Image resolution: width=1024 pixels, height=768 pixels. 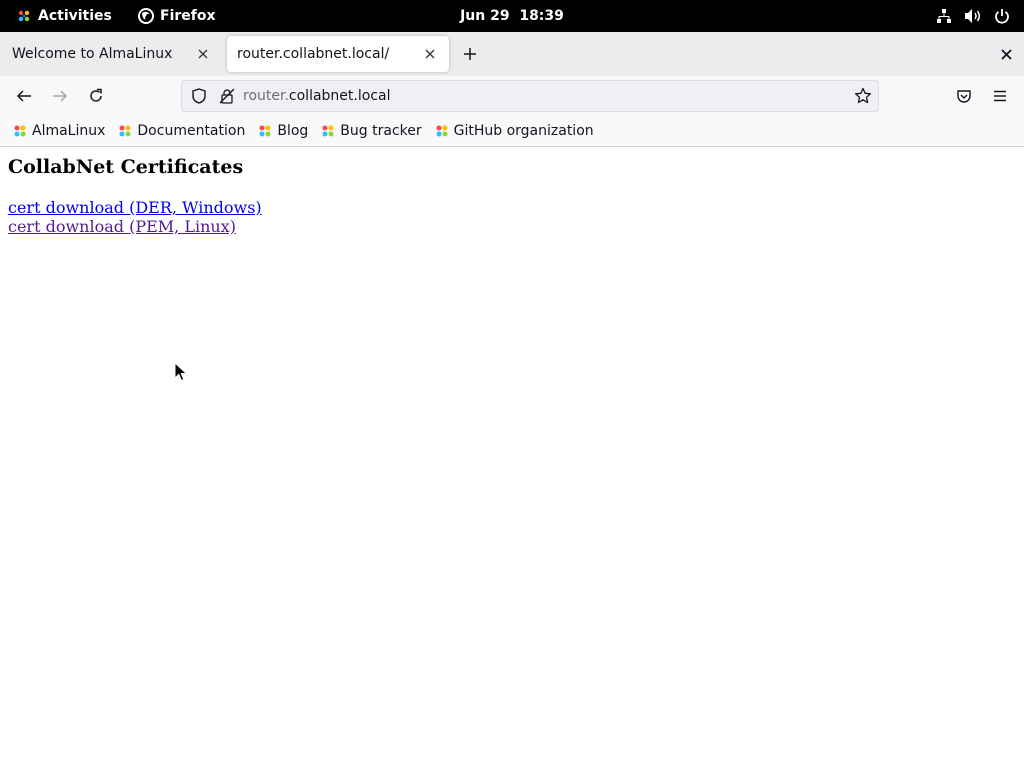 I want to click on system-top-bar: Activities Firefox Jun 29 18:39, so click(x=512, y=16).